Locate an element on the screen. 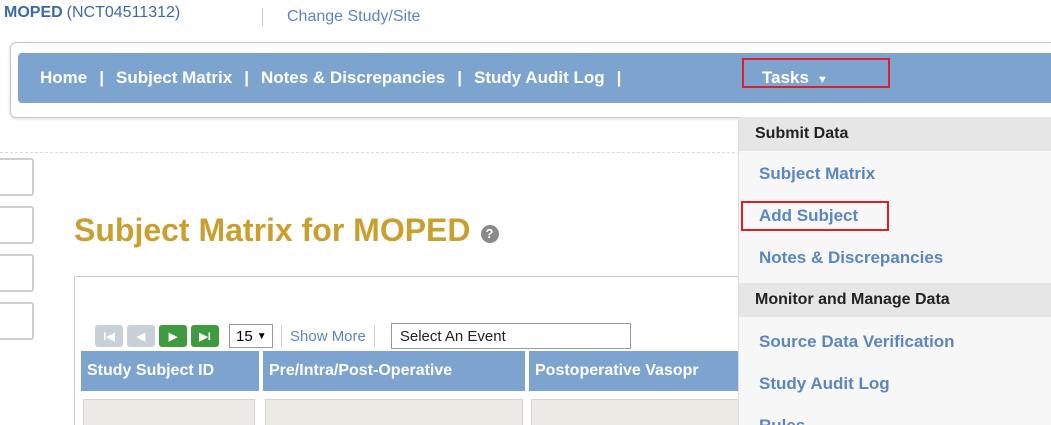 This screenshot has width=1051, height=425. event-select: Select An Event is located at coordinates (510, 336).